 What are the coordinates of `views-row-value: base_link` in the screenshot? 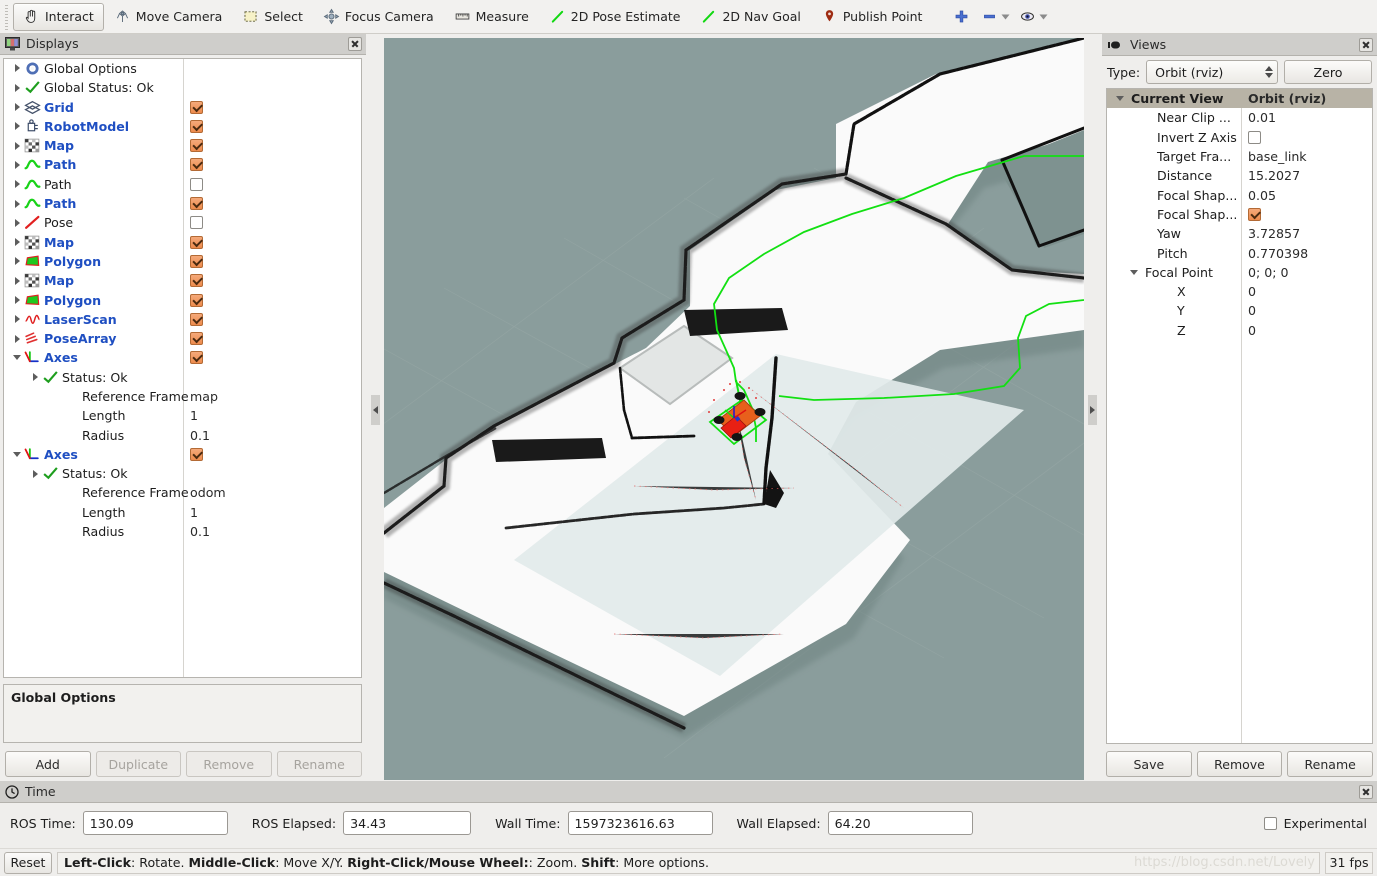 It's located at (1277, 156).